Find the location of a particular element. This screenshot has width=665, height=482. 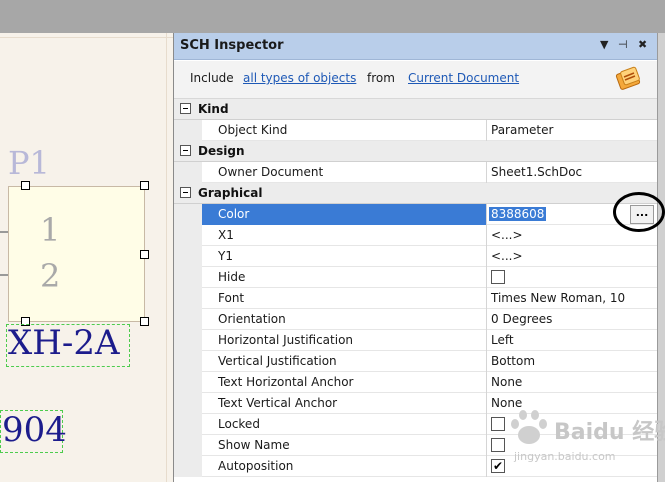

close-icon: ✖ is located at coordinates (642, 44).